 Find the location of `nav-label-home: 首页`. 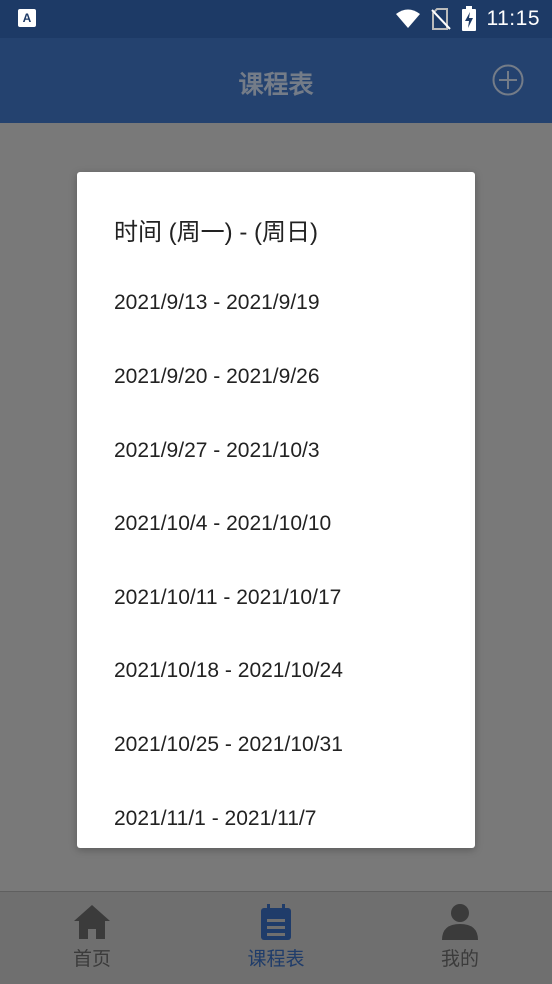

nav-label-home: 首页 is located at coordinates (91, 959).